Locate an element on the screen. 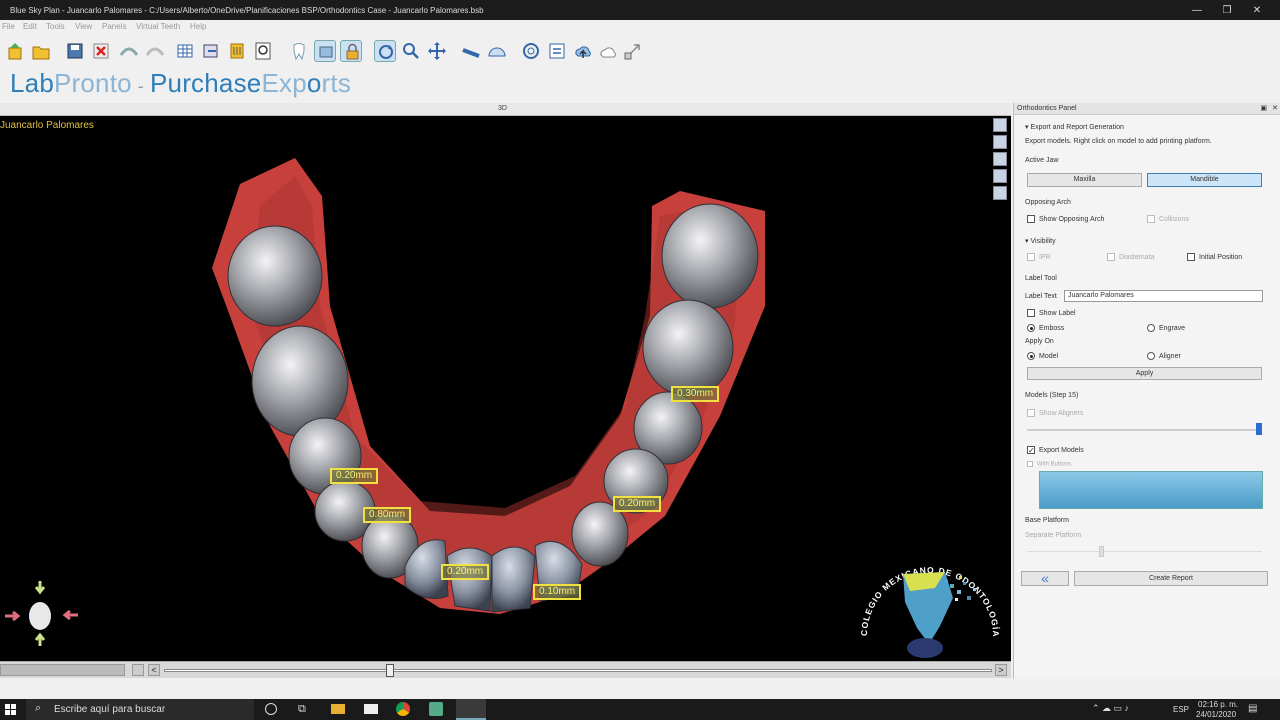 The image size is (1280, 720). next-arrow-icon: > is located at coordinates (1001, 670).